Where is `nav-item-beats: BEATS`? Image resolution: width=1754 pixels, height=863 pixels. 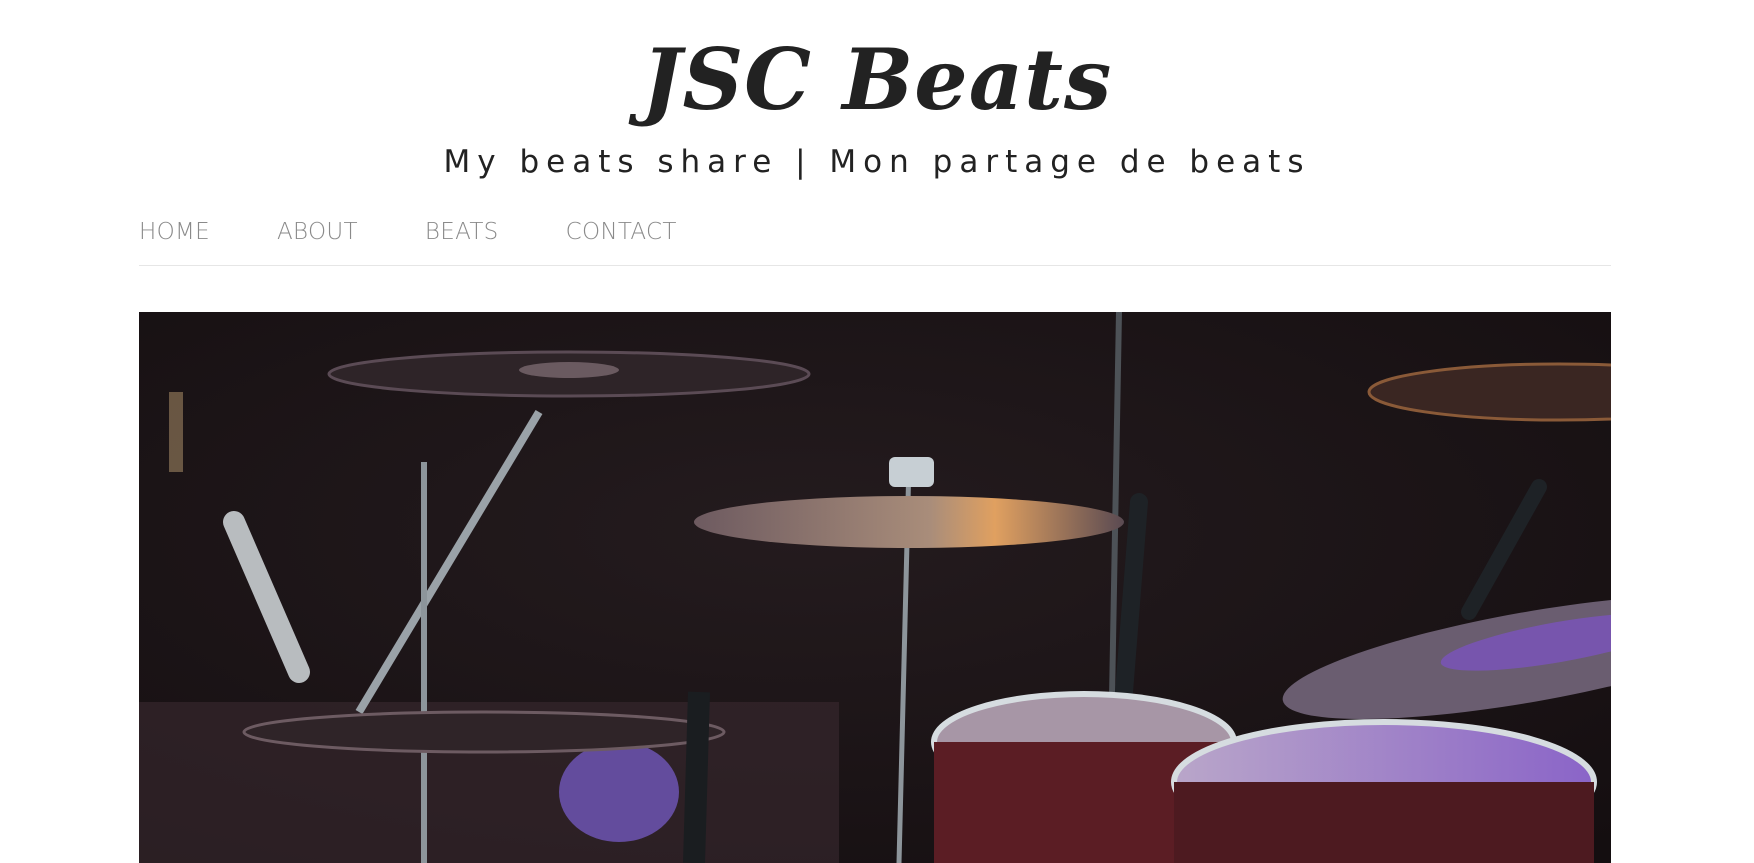
nav-item-beats: BEATS is located at coordinates (462, 232).